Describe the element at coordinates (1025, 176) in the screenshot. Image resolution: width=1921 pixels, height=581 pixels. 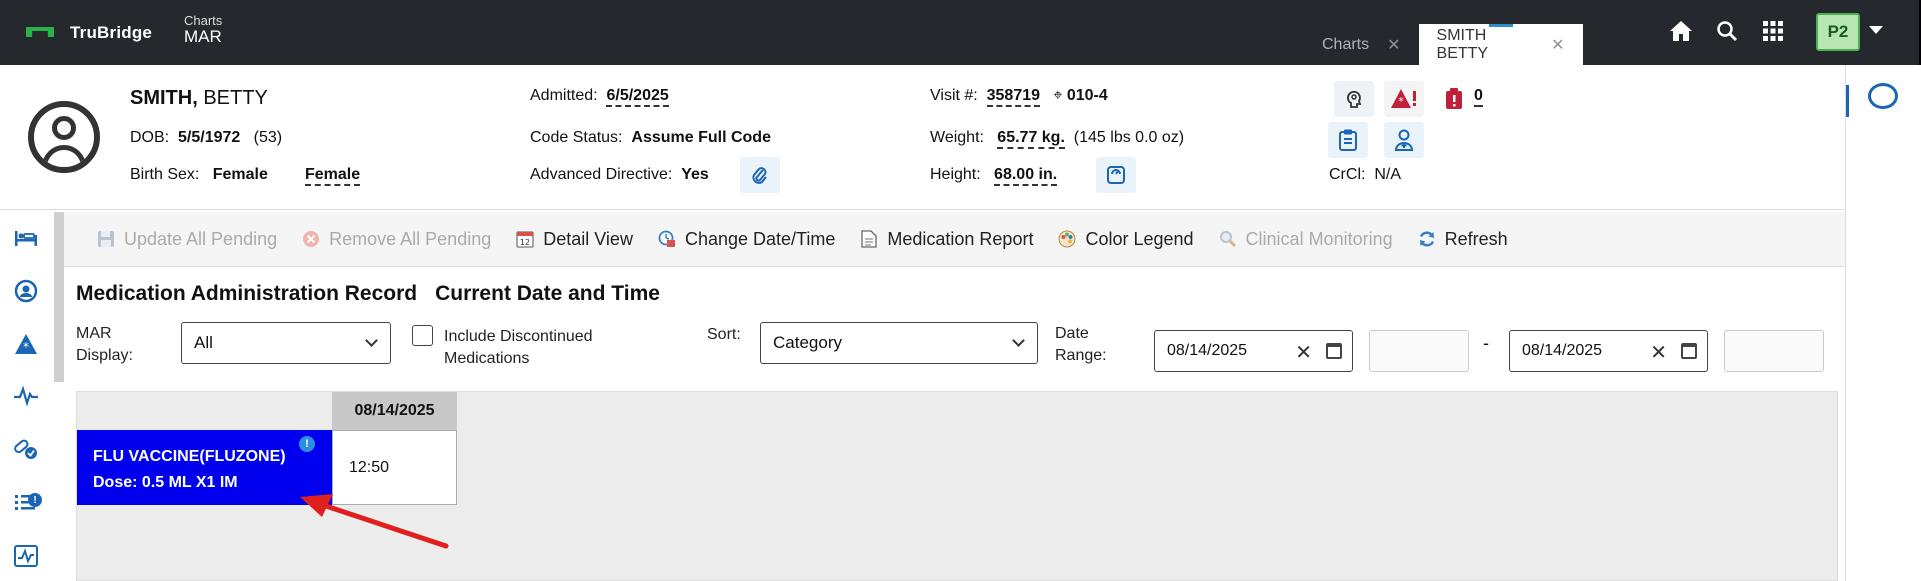
I see `height-value: 68.00 in.` at that location.